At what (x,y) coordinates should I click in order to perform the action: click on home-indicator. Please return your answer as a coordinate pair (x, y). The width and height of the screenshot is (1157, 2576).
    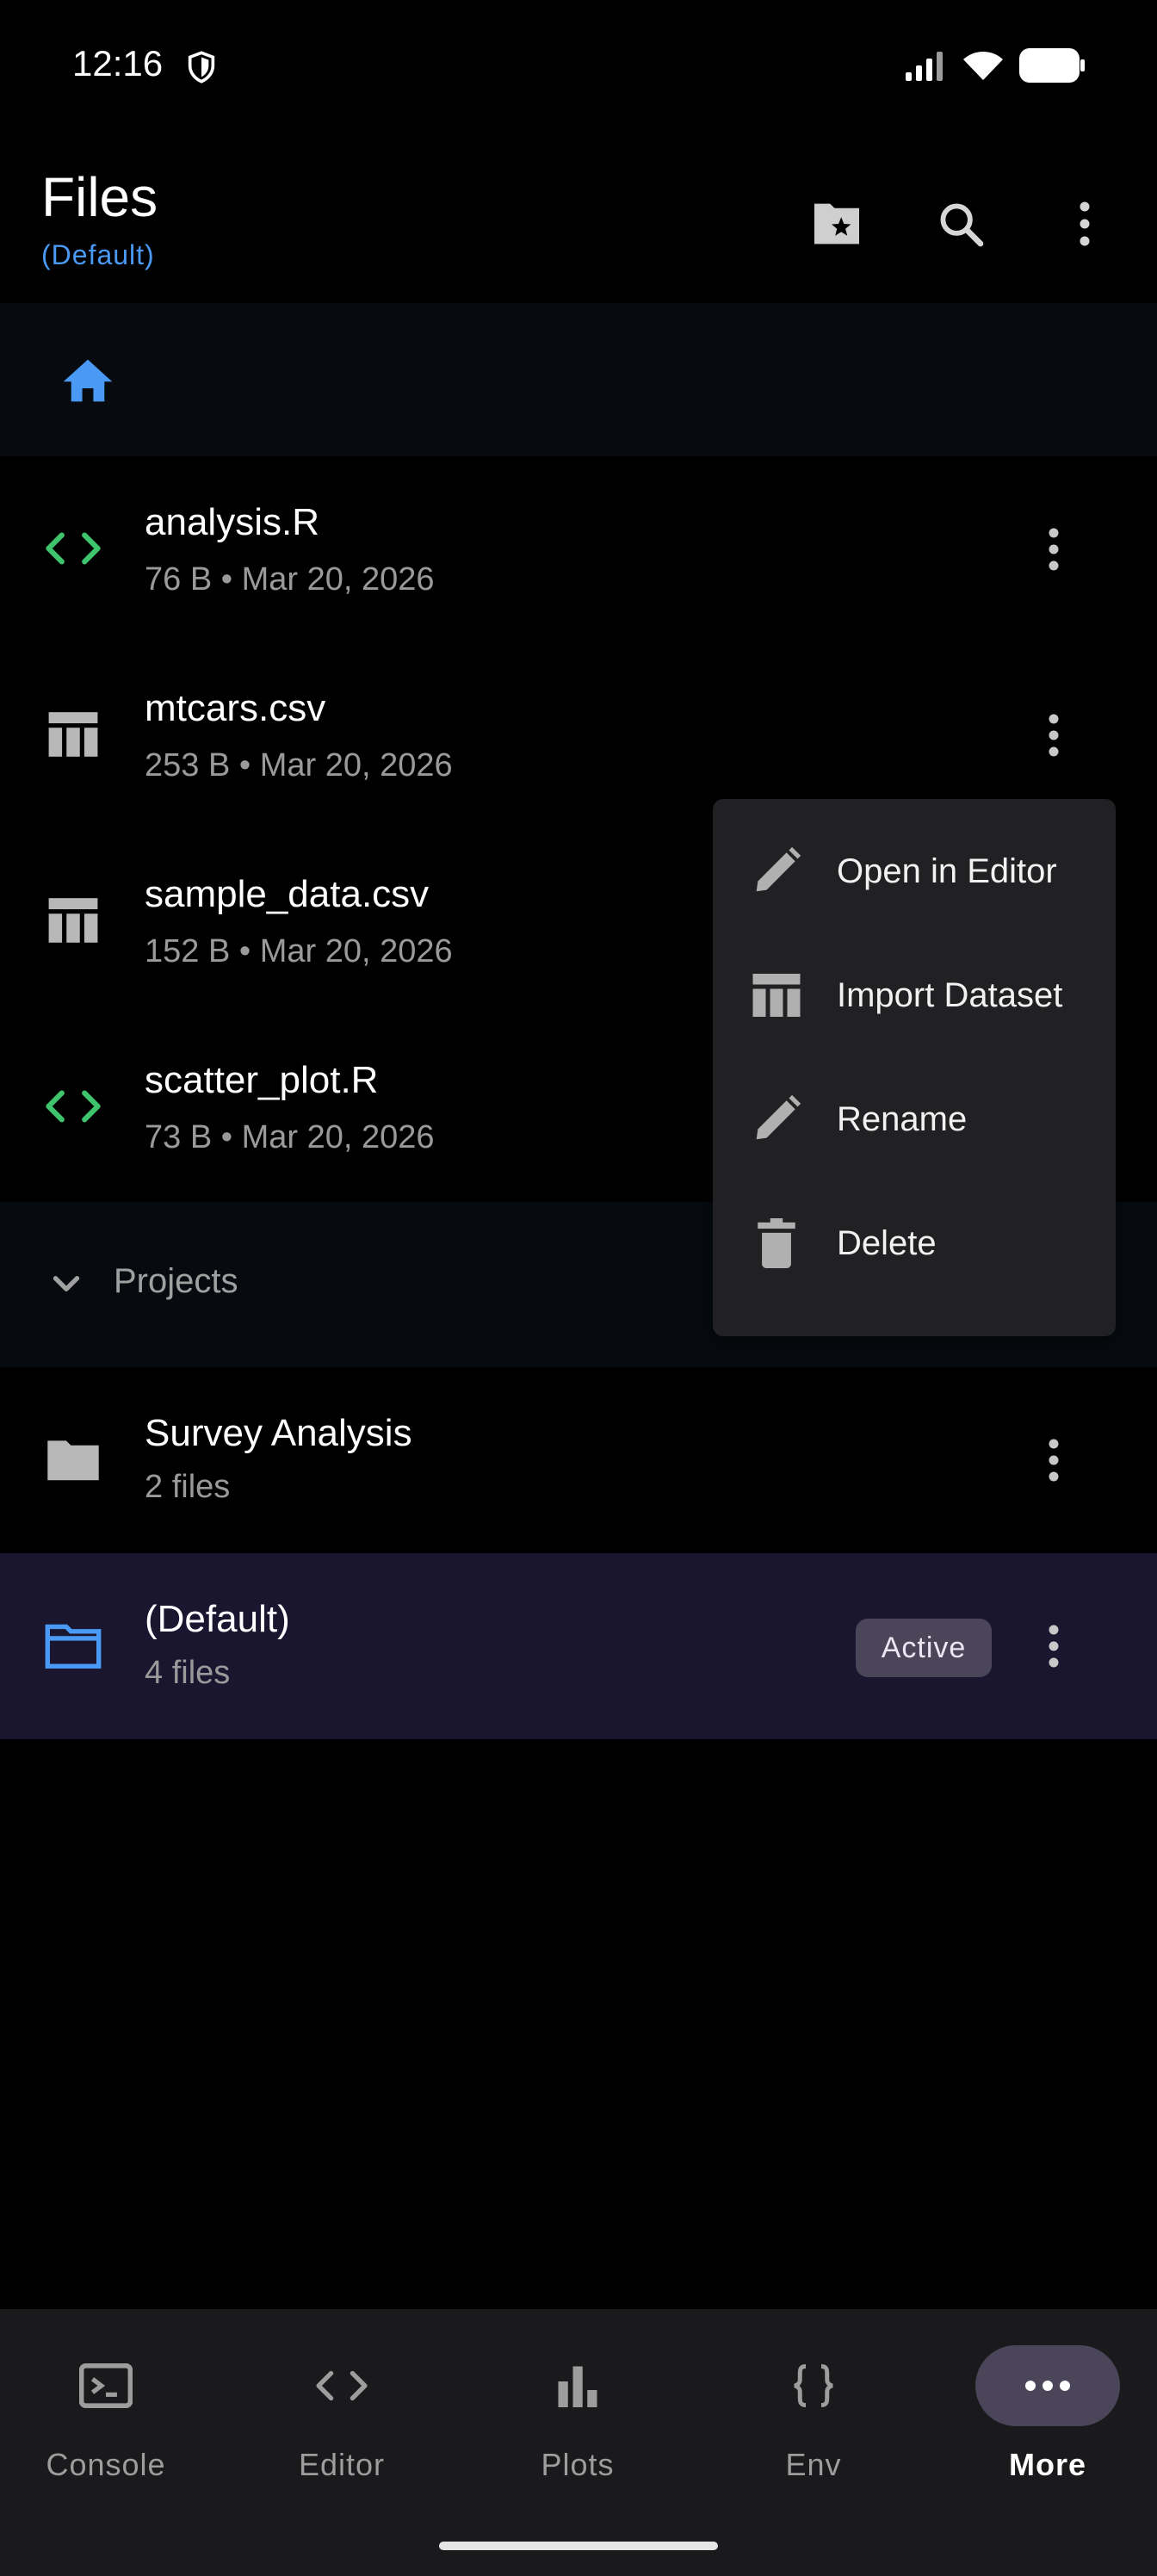
    Looking at the image, I should click on (579, 2546).